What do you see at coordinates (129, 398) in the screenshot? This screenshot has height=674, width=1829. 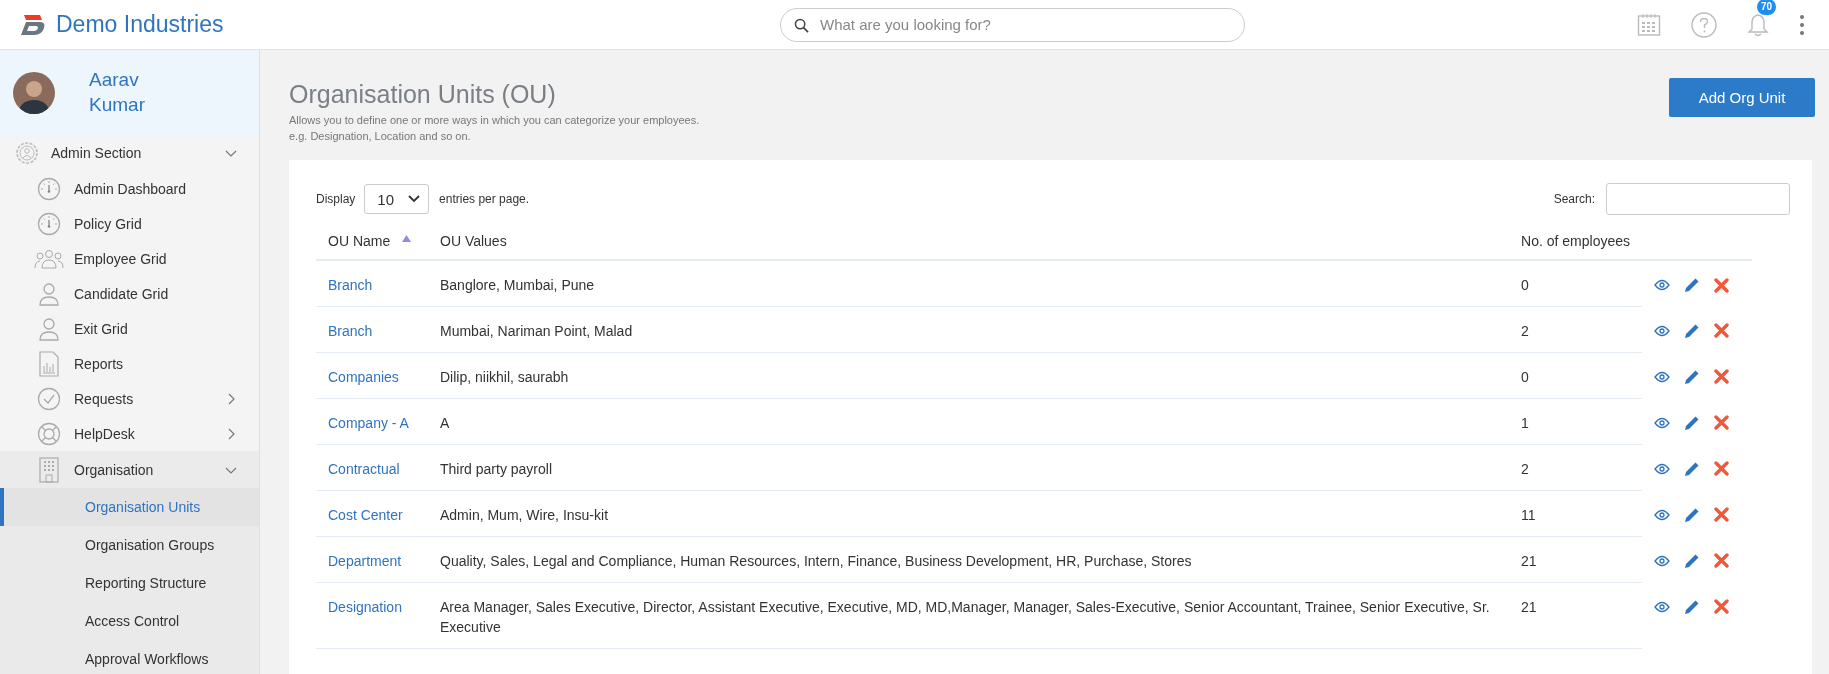 I see `menu-item: Requests` at bounding box center [129, 398].